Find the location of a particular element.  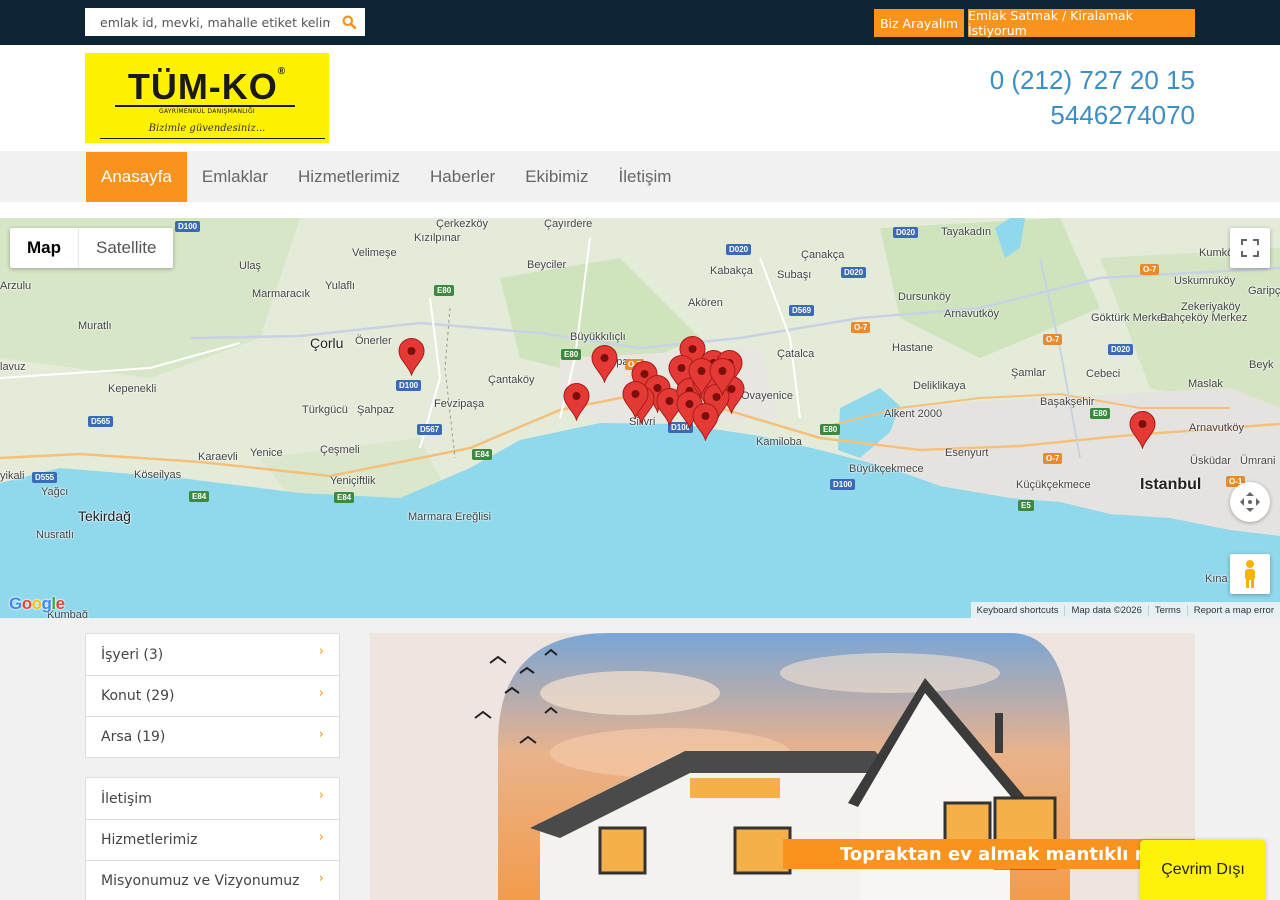

search-icon is located at coordinates (349, 22).